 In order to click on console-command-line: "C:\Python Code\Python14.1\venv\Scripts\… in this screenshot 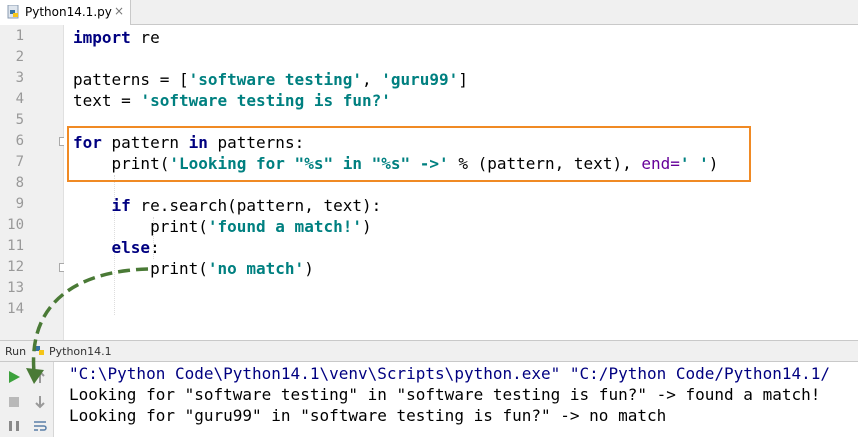, I will do `click(449, 373)`.